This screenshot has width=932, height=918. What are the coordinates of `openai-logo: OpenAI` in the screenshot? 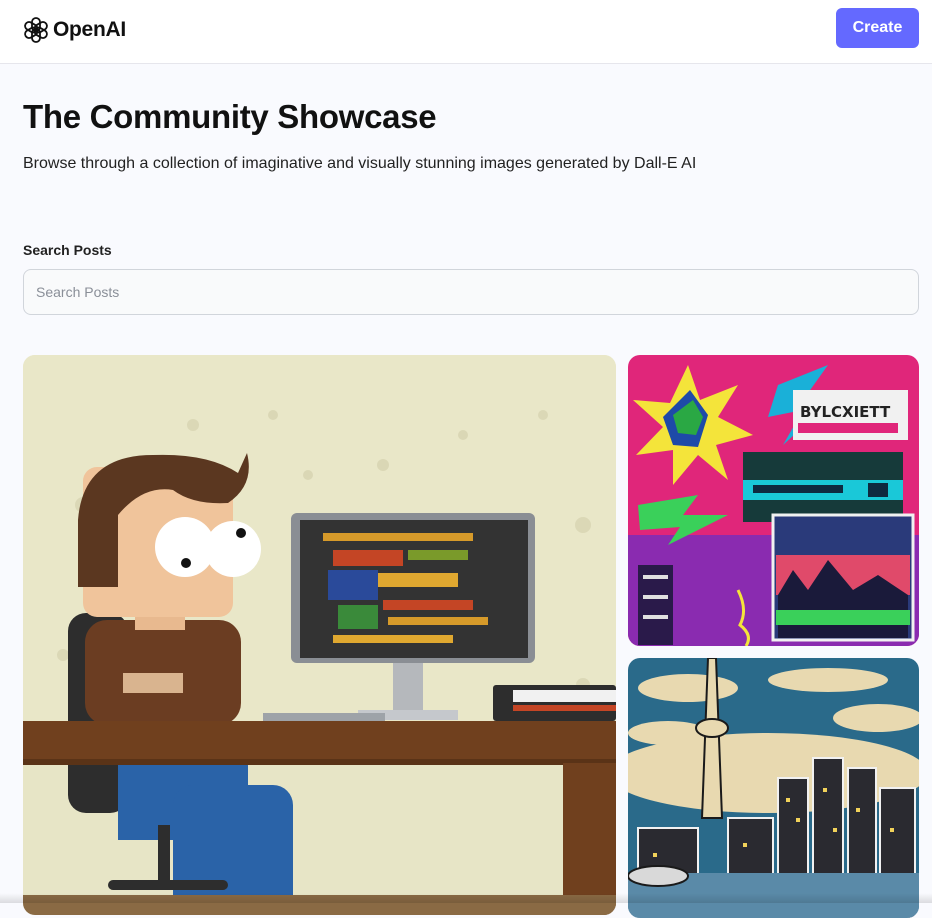 It's located at (74, 30).